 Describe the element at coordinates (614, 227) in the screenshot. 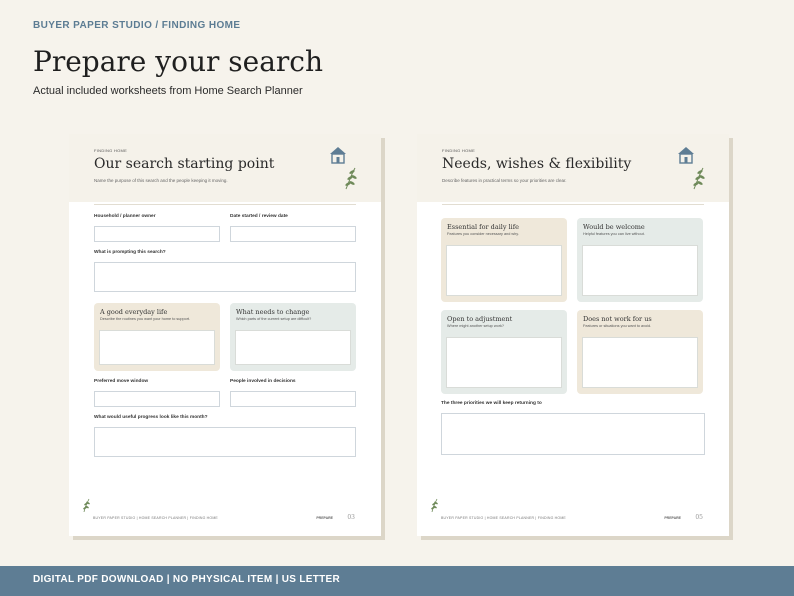

I see `card-title: Would be welcome` at that location.